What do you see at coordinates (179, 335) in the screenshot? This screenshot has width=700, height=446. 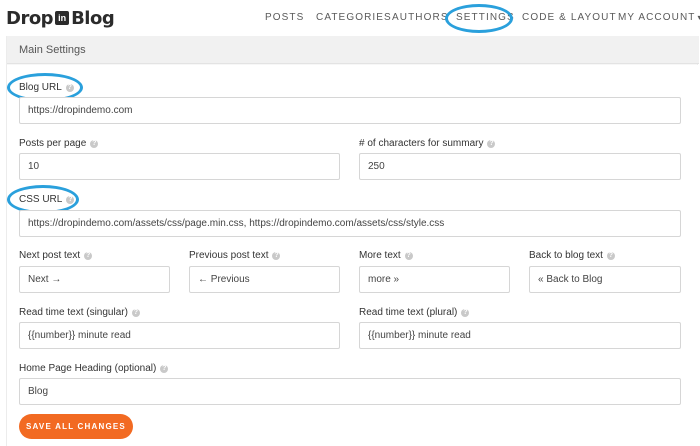 I see `read-time-singular-input: {{number}} minute read` at bounding box center [179, 335].